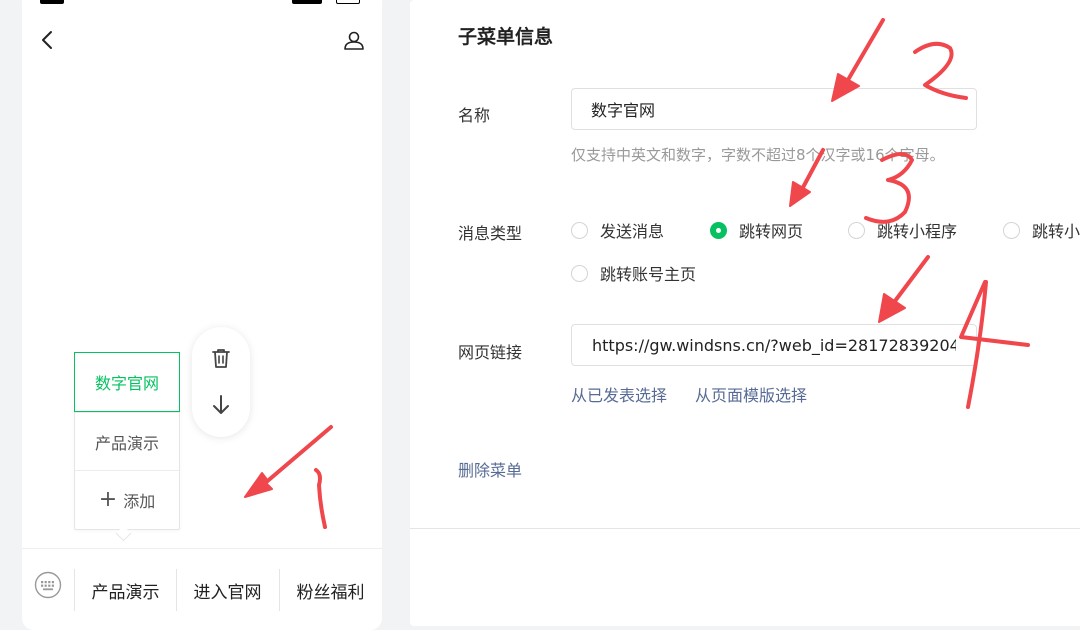 The image size is (1080, 630). I want to click on url-input, so click(774, 345).